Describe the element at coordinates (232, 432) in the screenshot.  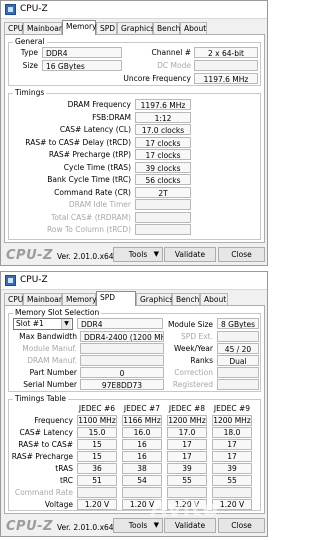
I see `jedec-cell: 18.0` at that location.